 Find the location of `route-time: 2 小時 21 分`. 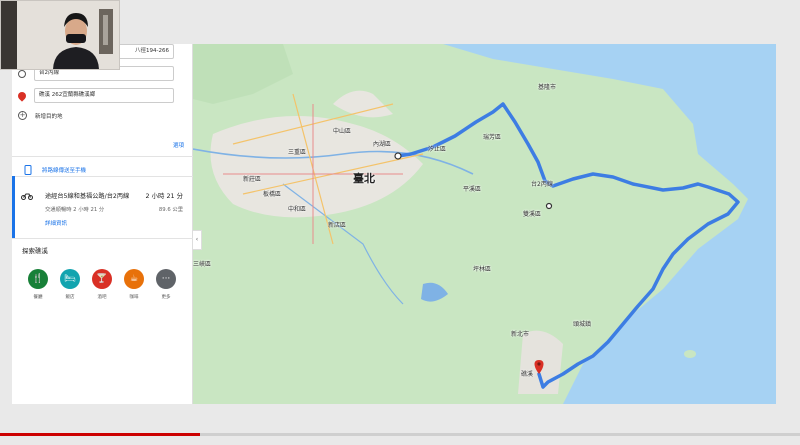

route-time: 2 小時 21 分 is located at coordinates (164, 196).